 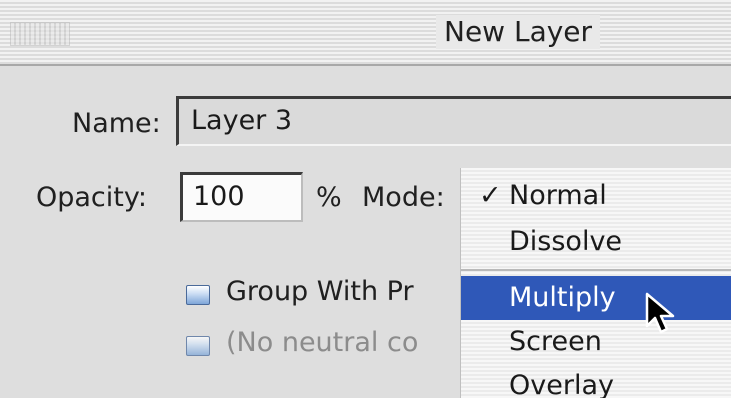 I want to click on menu-item-normal: ✓ Normal, so click(x=596, y=196).